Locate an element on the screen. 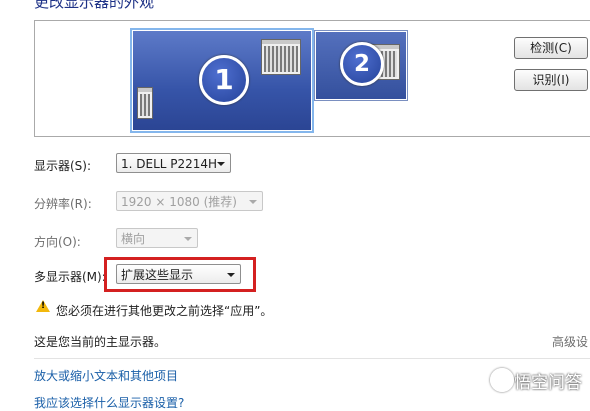  monitor-1-tile: 1 is located at coordinates (222, 80).